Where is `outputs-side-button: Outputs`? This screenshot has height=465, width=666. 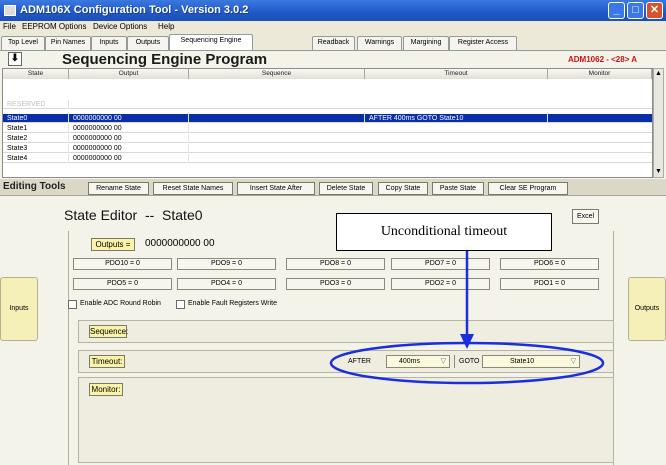
outputs-side-button: Outputs is located at coordinates (647, 309).